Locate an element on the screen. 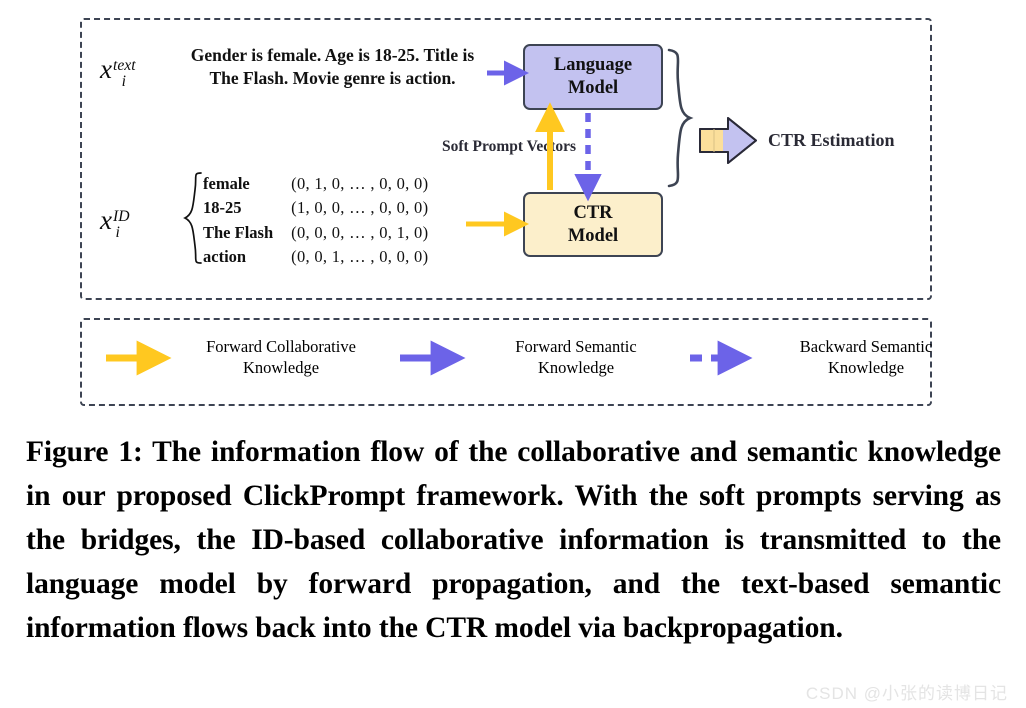  ctr-estimation-label: CTR Estimation is located at coordinates (831, 140).